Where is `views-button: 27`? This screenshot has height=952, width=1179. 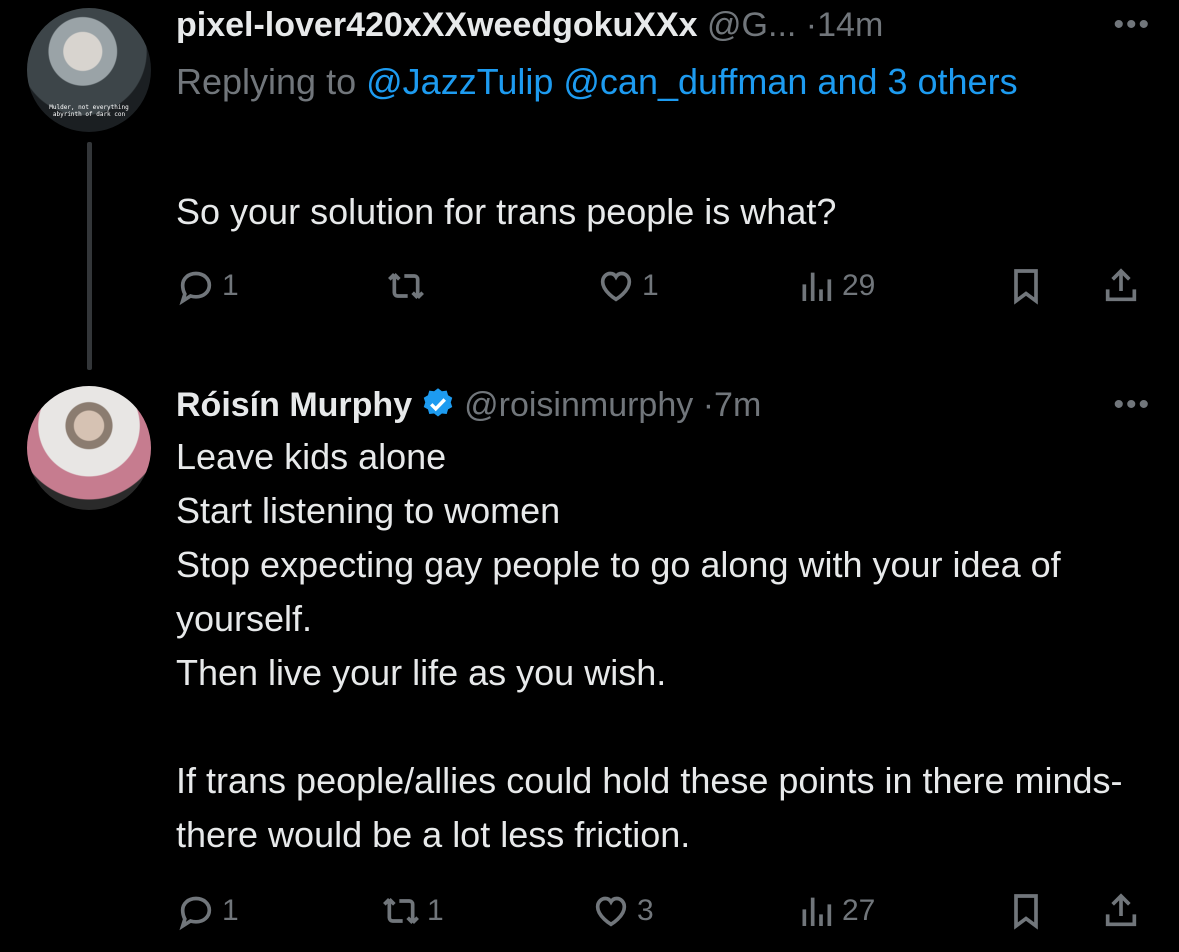 views-button: 27 is located at coordinates (835, 911).